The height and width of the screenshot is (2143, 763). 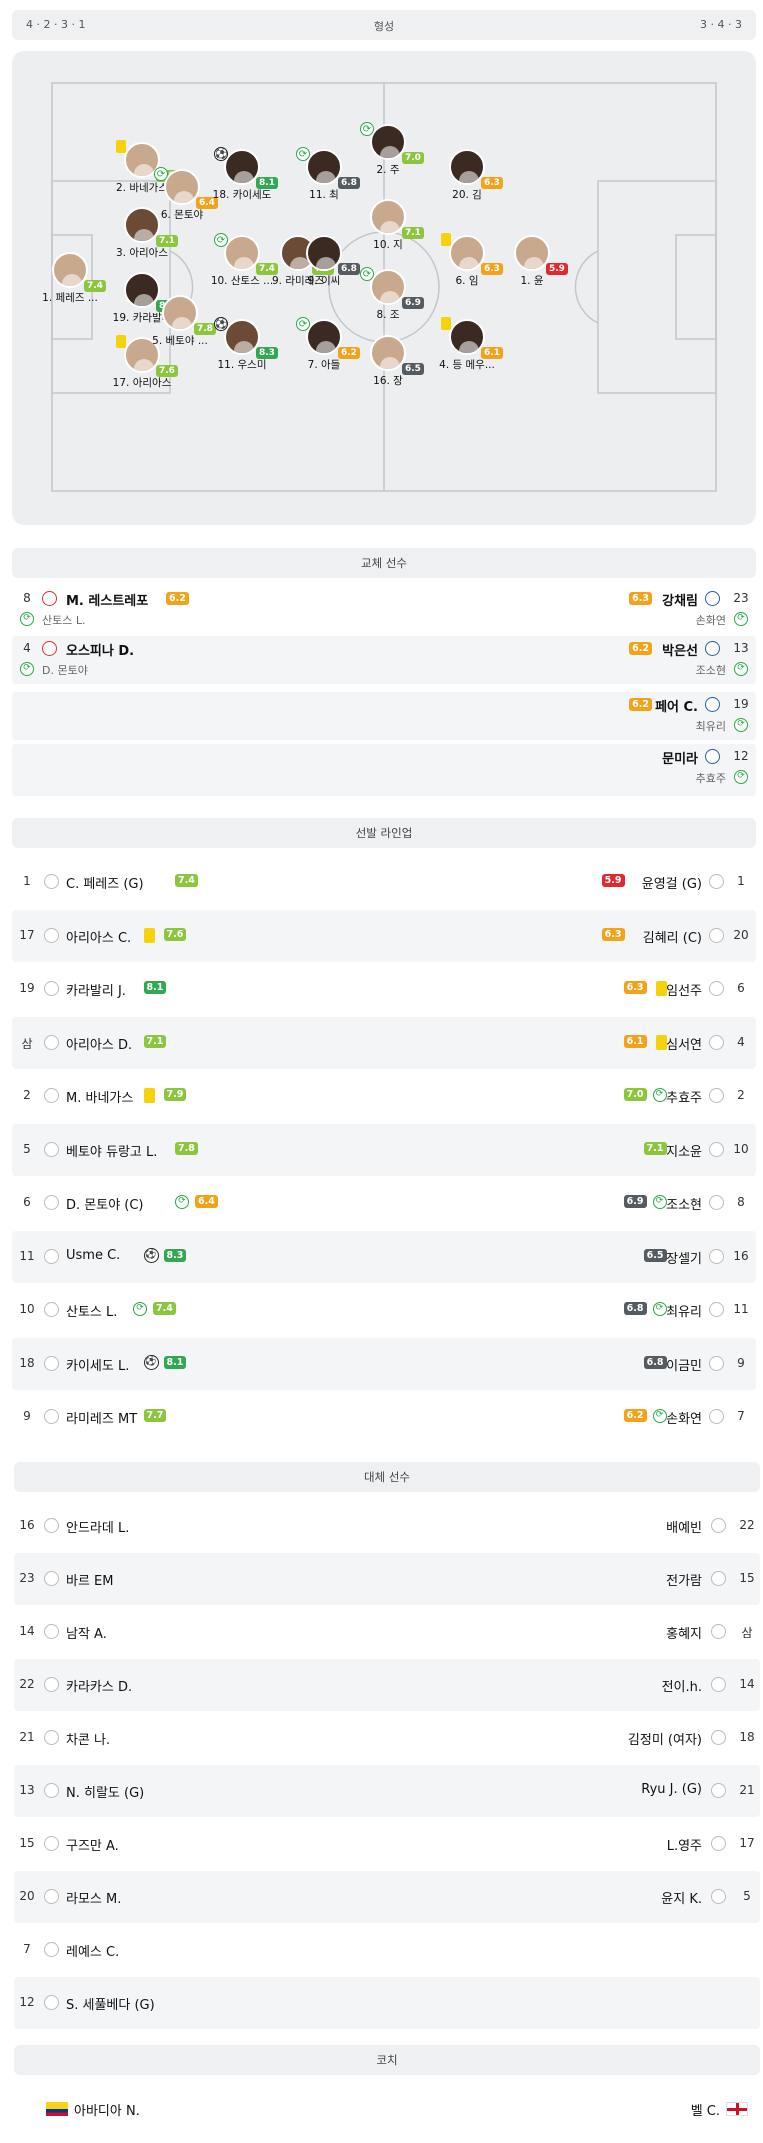 What do you see at coordinates (89, 1579) in the screenshot?
I see `player-name: 바르 EM` at bounding box center [89, 1579].